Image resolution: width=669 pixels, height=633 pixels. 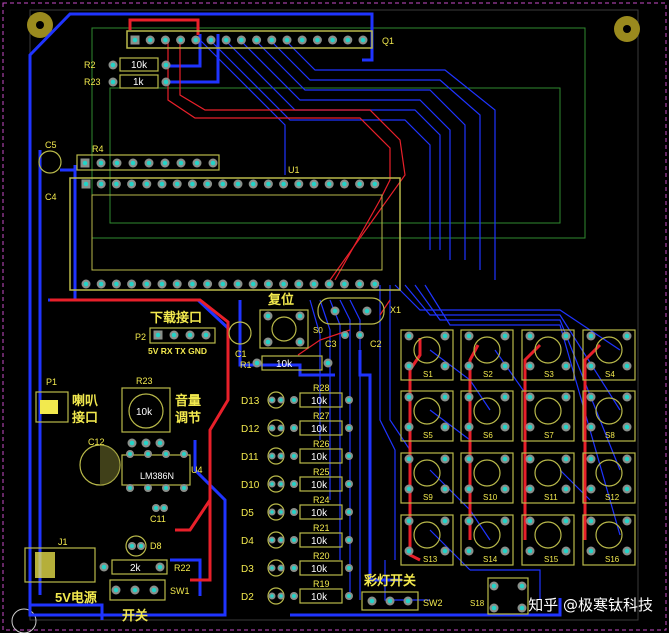 What do you see at coordinates (63, 542) in the screenshot?
I see `label-j1: J1` at bounding box center [63, 542].